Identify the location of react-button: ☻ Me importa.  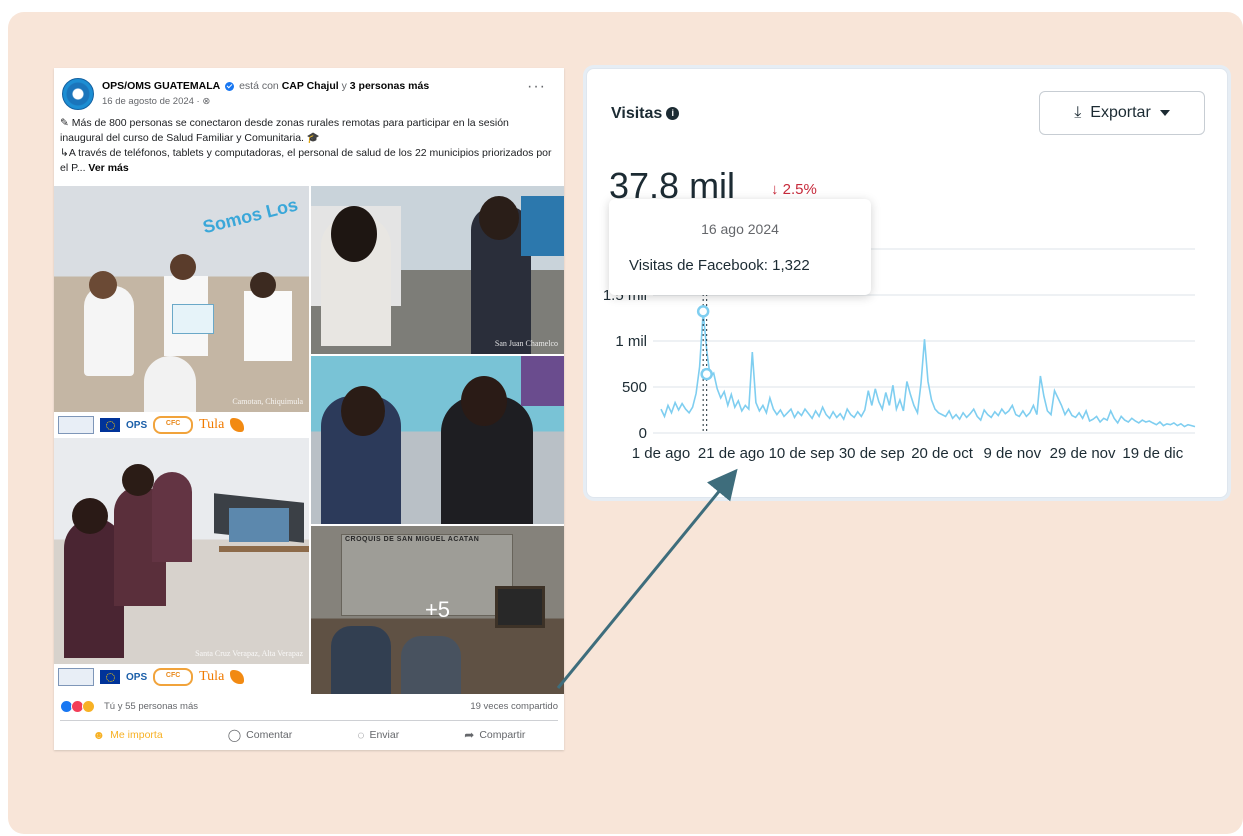
(128, 735).